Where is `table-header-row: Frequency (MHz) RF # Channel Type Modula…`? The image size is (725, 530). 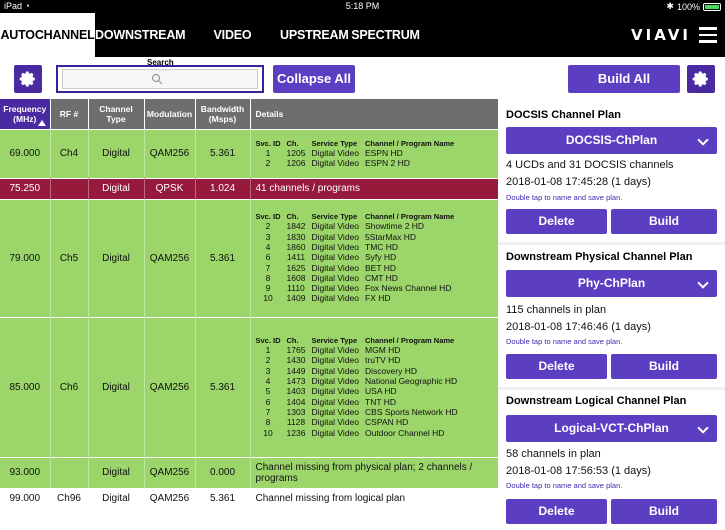
table-header-row: Frequency (MHz) RF # Channel Type Modula… is located at coordinates (249, 114).